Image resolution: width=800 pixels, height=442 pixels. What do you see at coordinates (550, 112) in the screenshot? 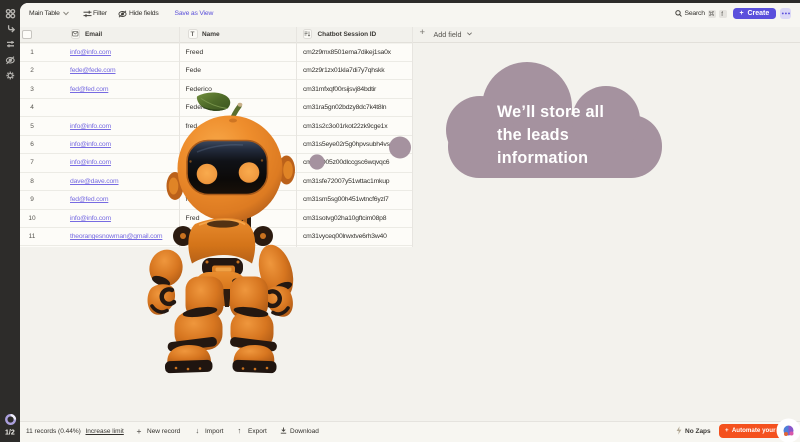
I see `svg-text: We’ll store all` at bounding box center [550, 112].